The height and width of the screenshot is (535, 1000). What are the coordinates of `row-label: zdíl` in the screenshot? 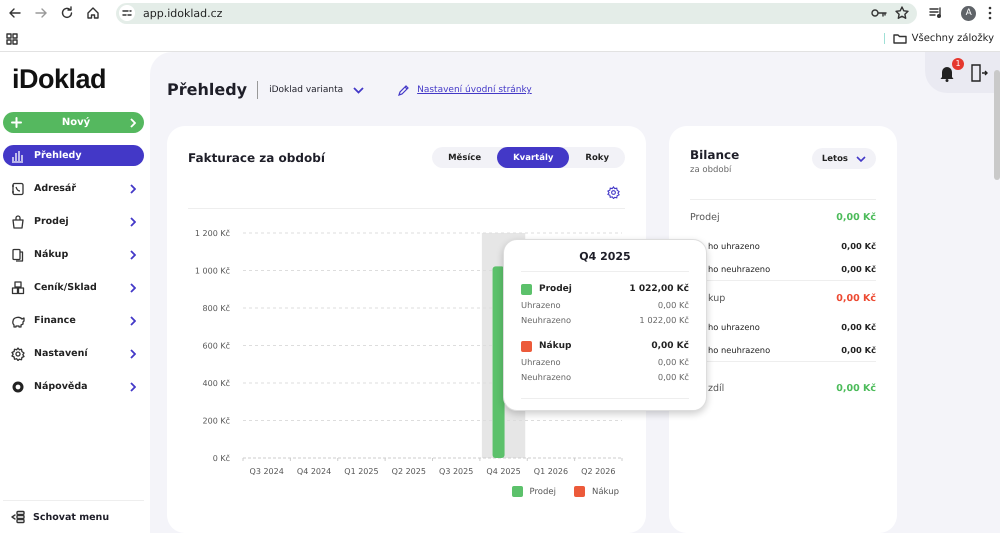 It's located at (716, 388).